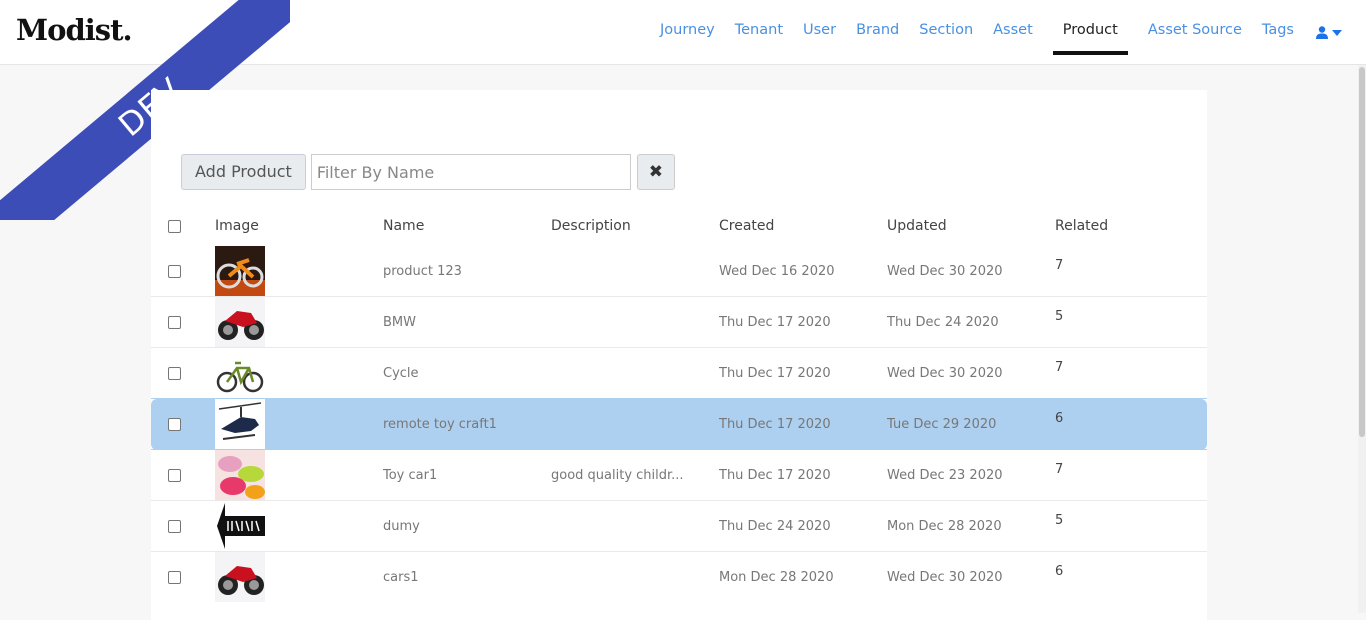 The height and width of the screenshot is (620, 1366). I want to click on product-toolbar: Add Product ✖, so click(428, 172).